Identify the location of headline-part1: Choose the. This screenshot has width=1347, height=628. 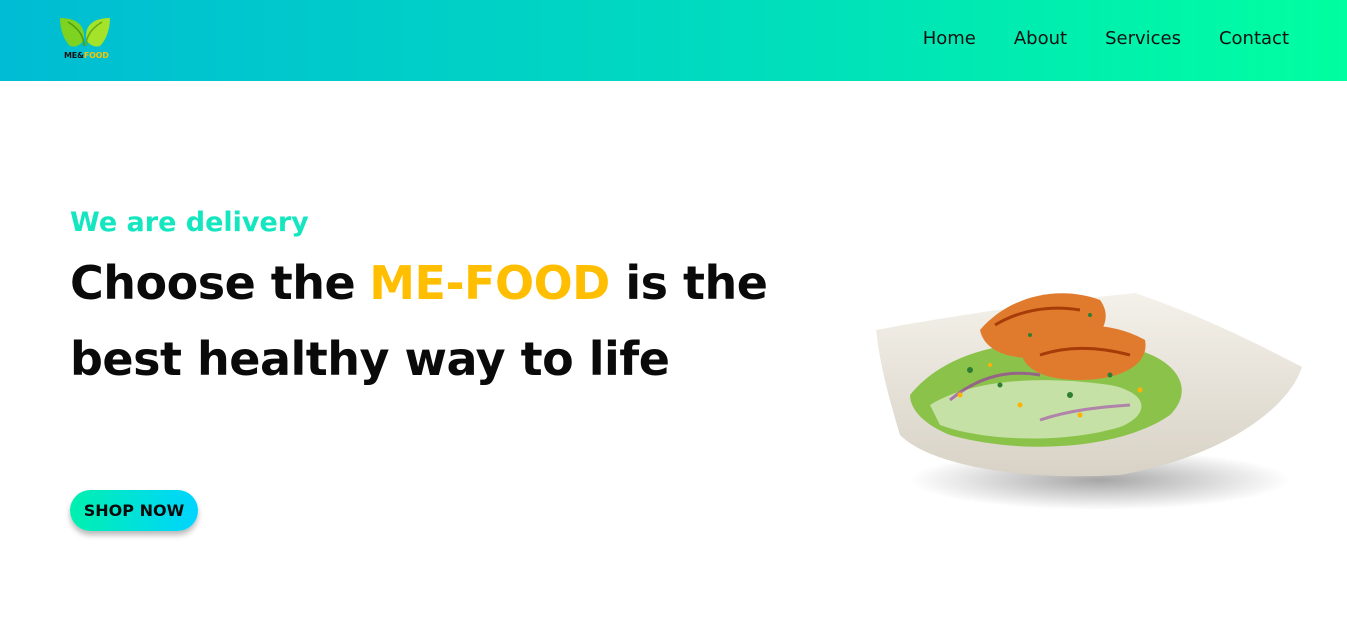
(213, 283).